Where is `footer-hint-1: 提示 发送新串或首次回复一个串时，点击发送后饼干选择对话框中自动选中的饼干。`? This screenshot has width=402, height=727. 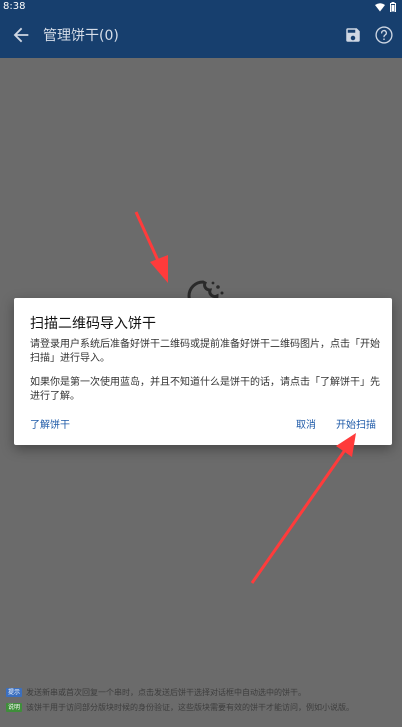 footer-hint-1: 提示 发送新串或首次回复一个串时，点击发送后饼干选择对话框中自动选中的饼干。 is located at coordinates (202, 692).